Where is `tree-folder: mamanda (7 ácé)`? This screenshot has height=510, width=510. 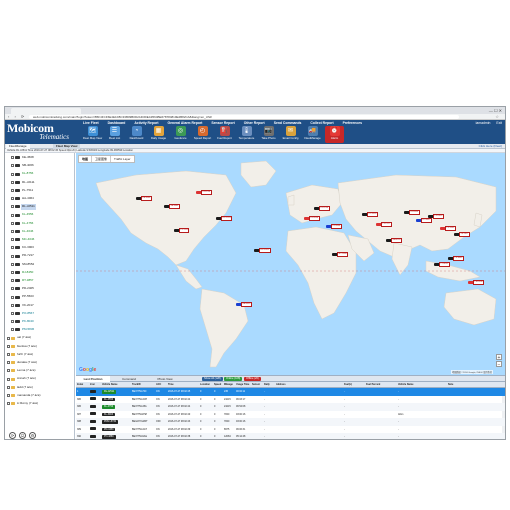
tree-folder: mamanda (7 ácé) is located at coordinates (39, 396).